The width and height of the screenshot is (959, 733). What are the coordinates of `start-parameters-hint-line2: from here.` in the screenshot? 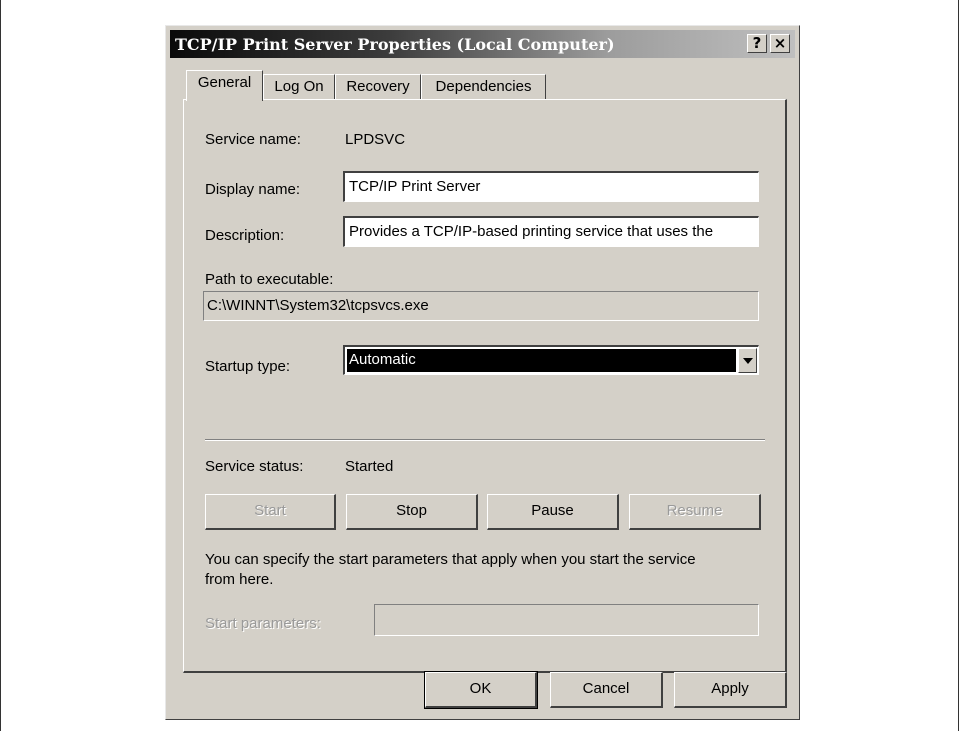 It's located at (239, 579).